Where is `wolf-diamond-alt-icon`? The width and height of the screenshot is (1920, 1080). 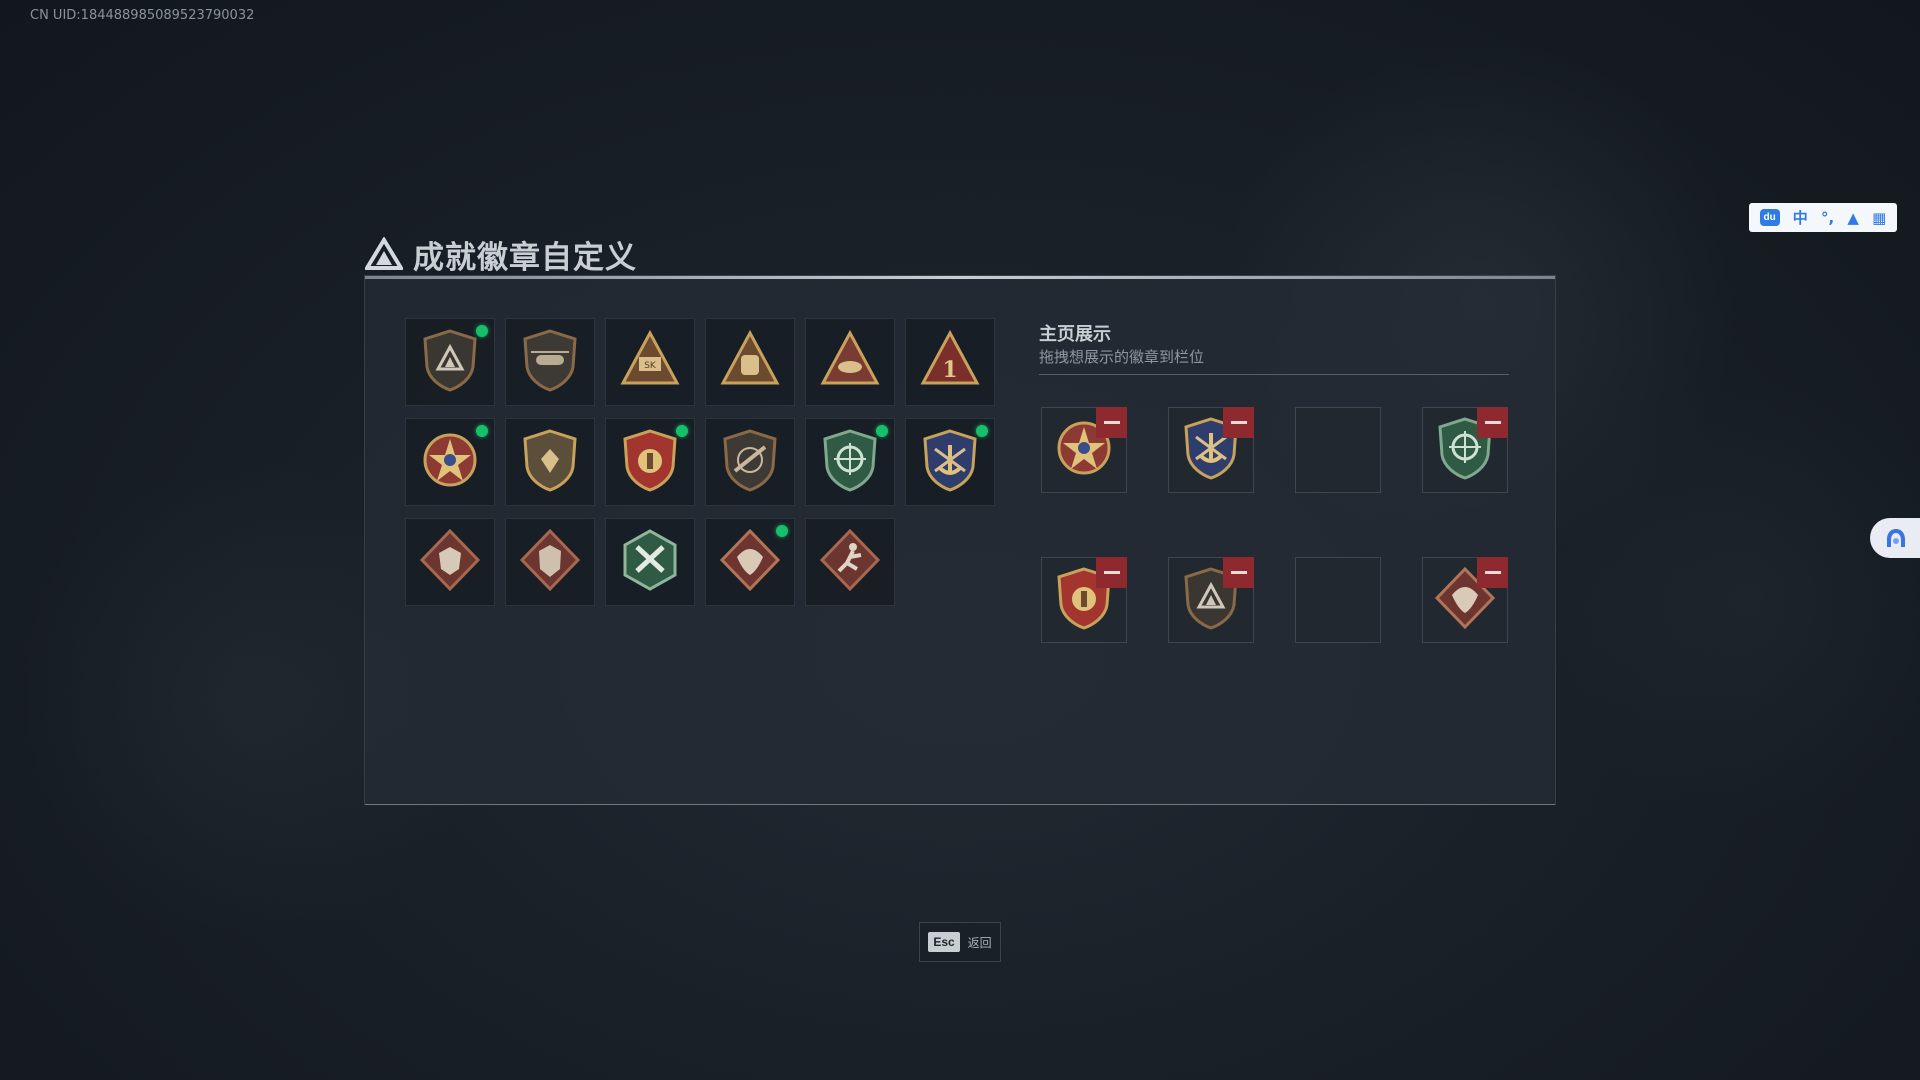
wolf-diamond-alt-icon is located at coordinates (550, 562).